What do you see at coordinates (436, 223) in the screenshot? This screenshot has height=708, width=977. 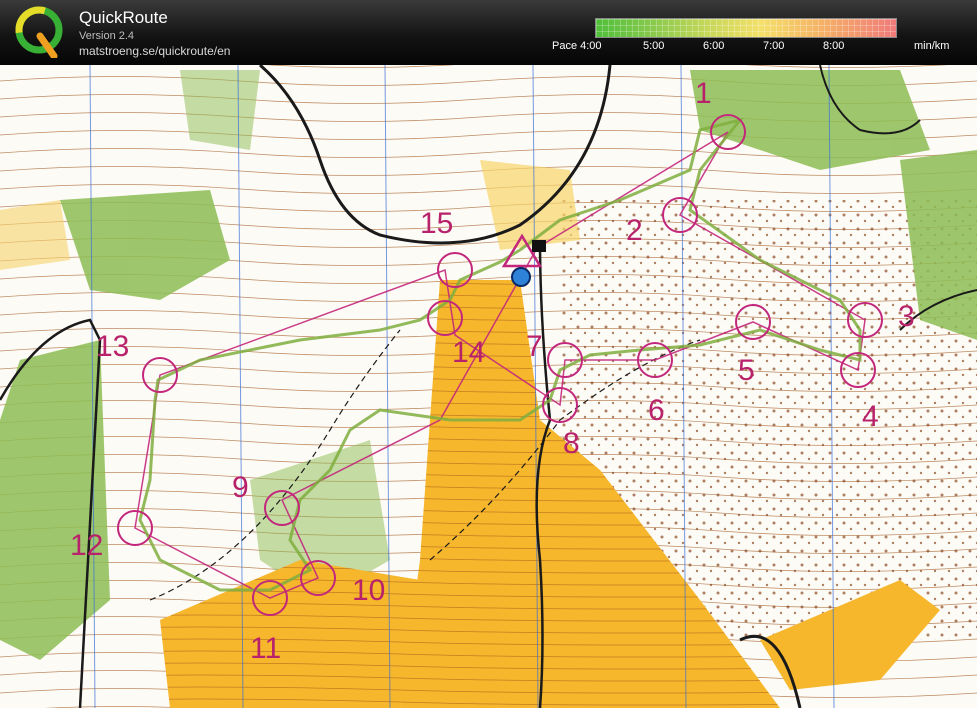 I see `control-number-15: 15` at bounding box center [436, 223].